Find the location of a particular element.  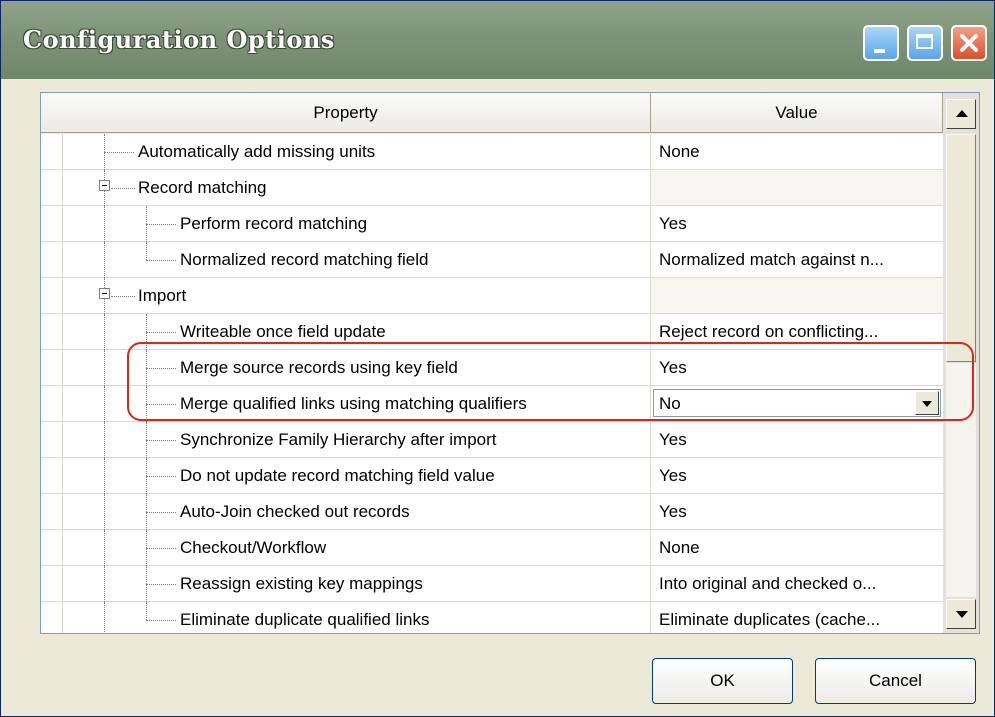

column-header-property: Property is located at coordinates (346, 113).